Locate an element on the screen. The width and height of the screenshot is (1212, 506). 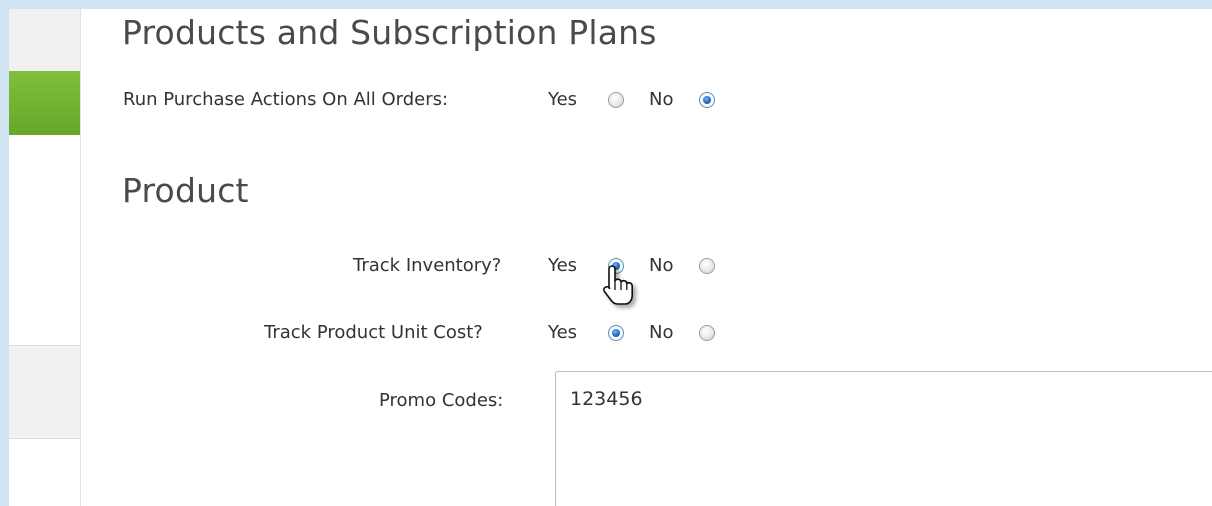
promo-codes-textarea: 123456 is located at coordinates (883, 438).